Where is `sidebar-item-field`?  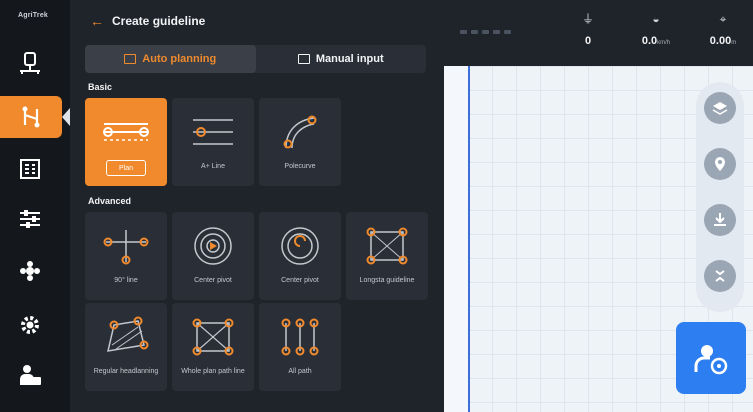
sidebar-item-field is located at coordinates (30, 63).